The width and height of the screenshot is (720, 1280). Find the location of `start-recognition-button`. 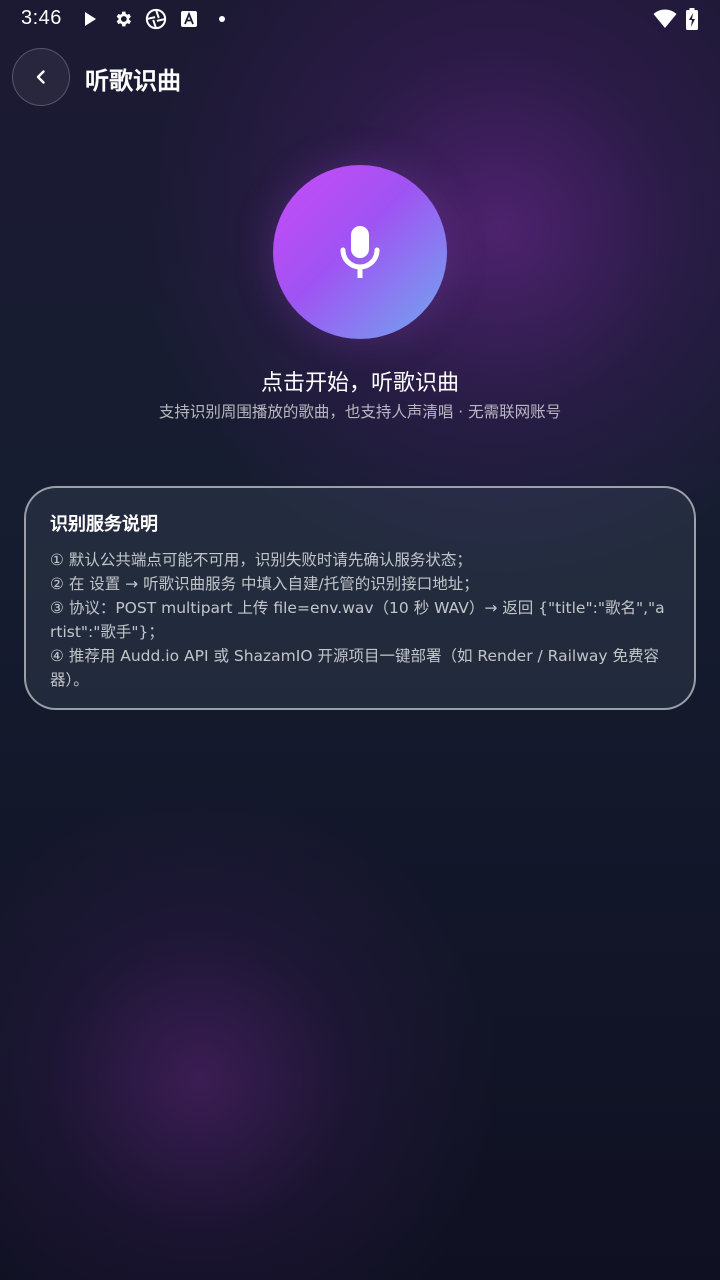

start-recognition-button is located at coordinates (360, 252).